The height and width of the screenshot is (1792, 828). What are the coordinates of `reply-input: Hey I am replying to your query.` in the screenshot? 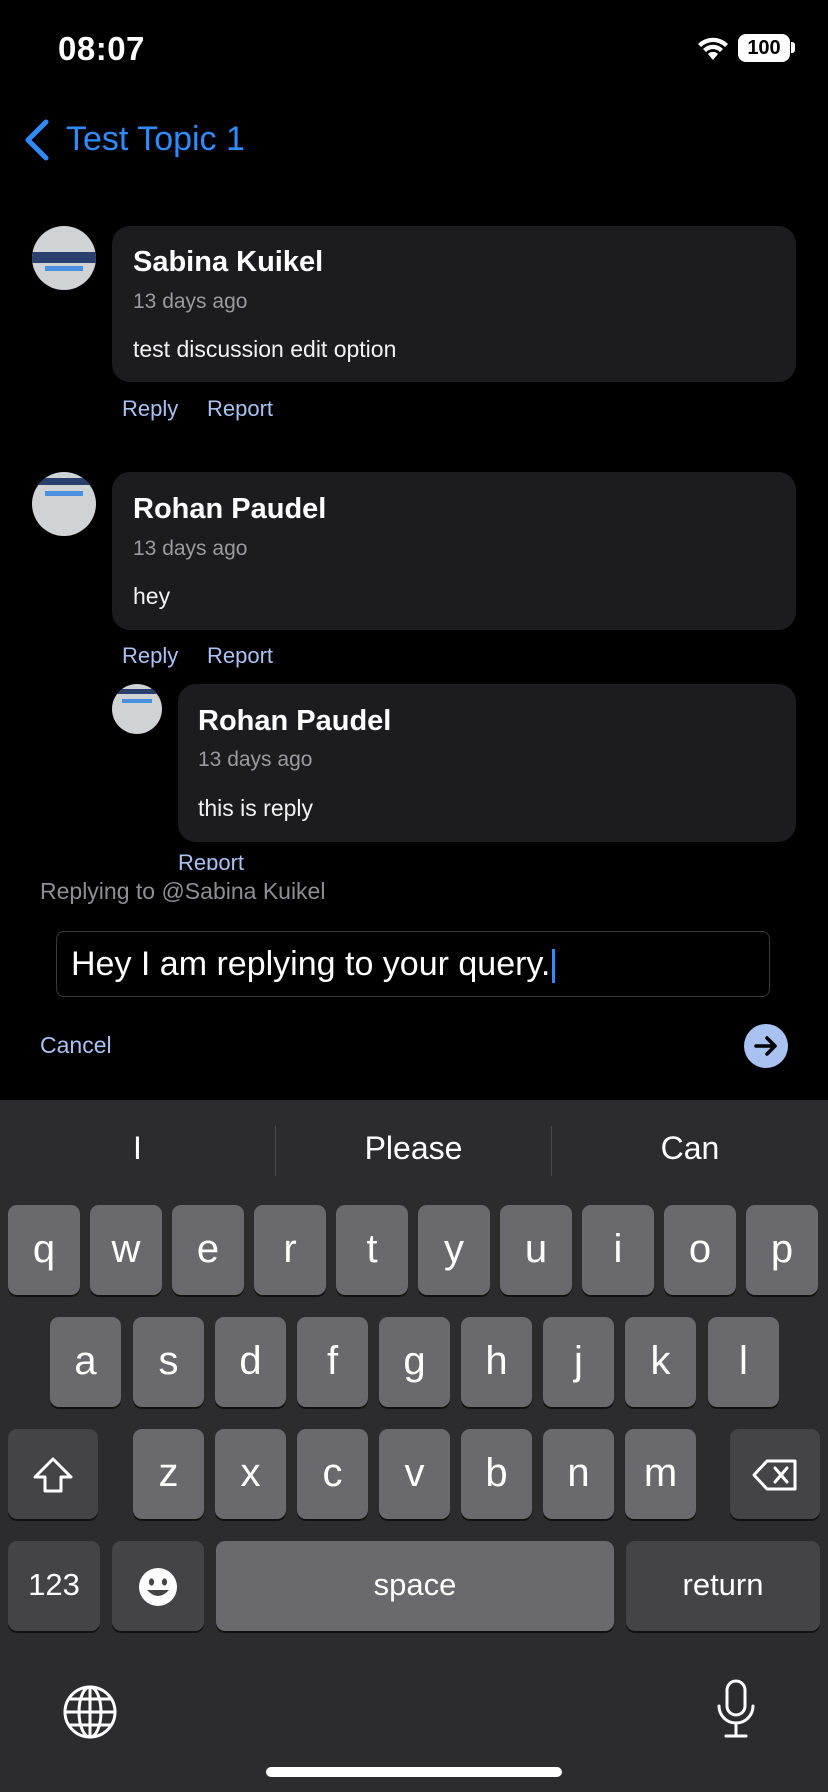 It's located at (413, 964).